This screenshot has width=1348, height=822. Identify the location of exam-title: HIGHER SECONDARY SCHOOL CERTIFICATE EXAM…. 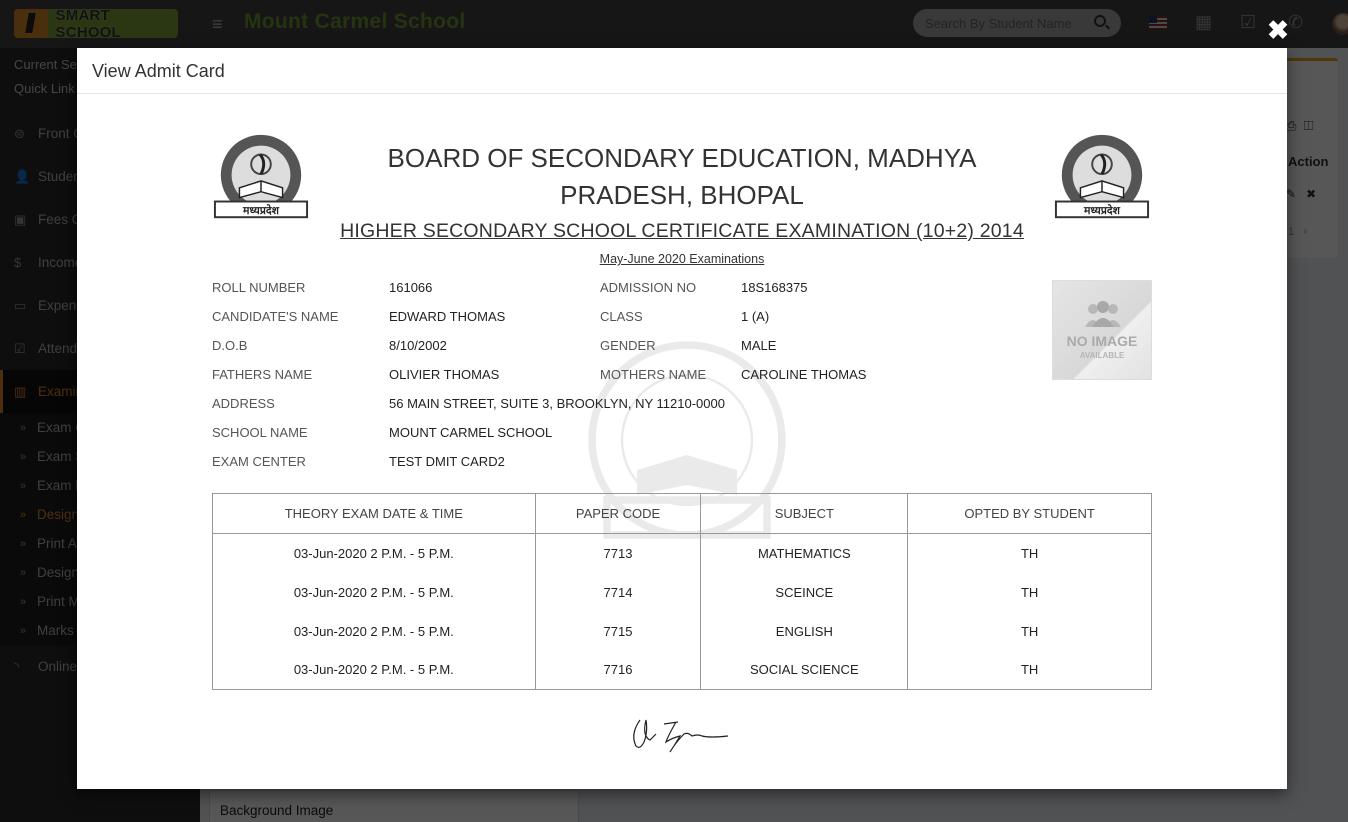
(682, 231).